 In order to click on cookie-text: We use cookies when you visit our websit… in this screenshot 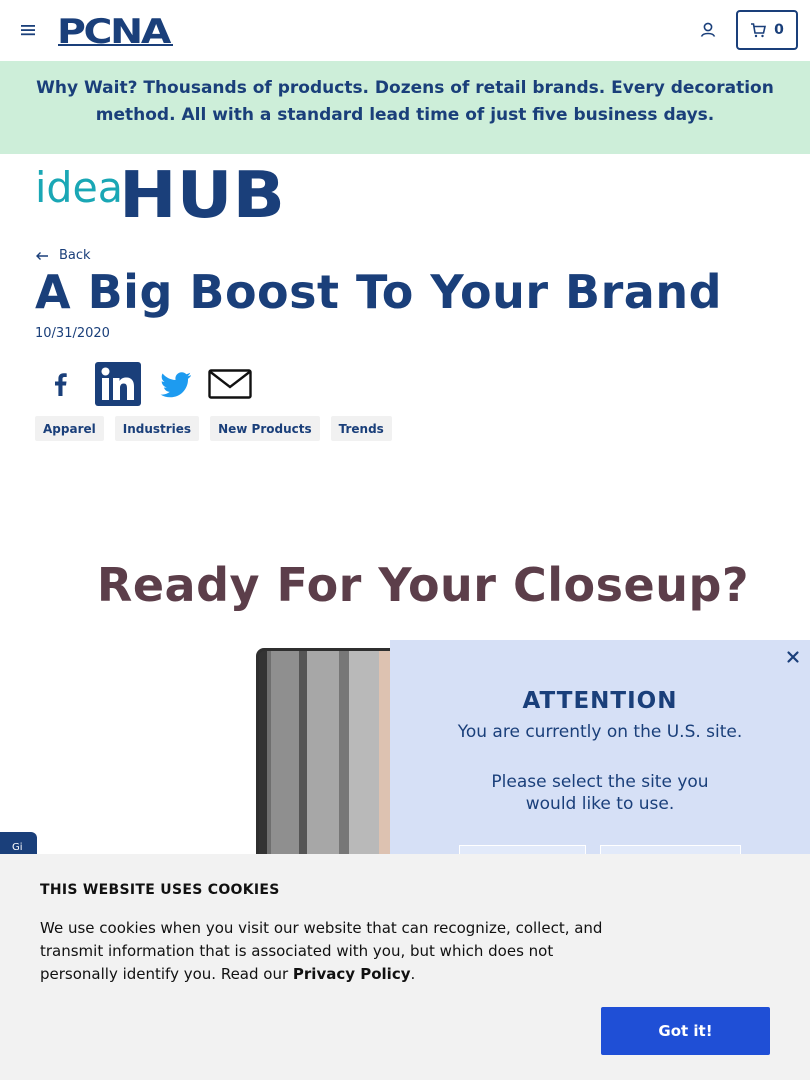, I will do `click(325, 951)`.